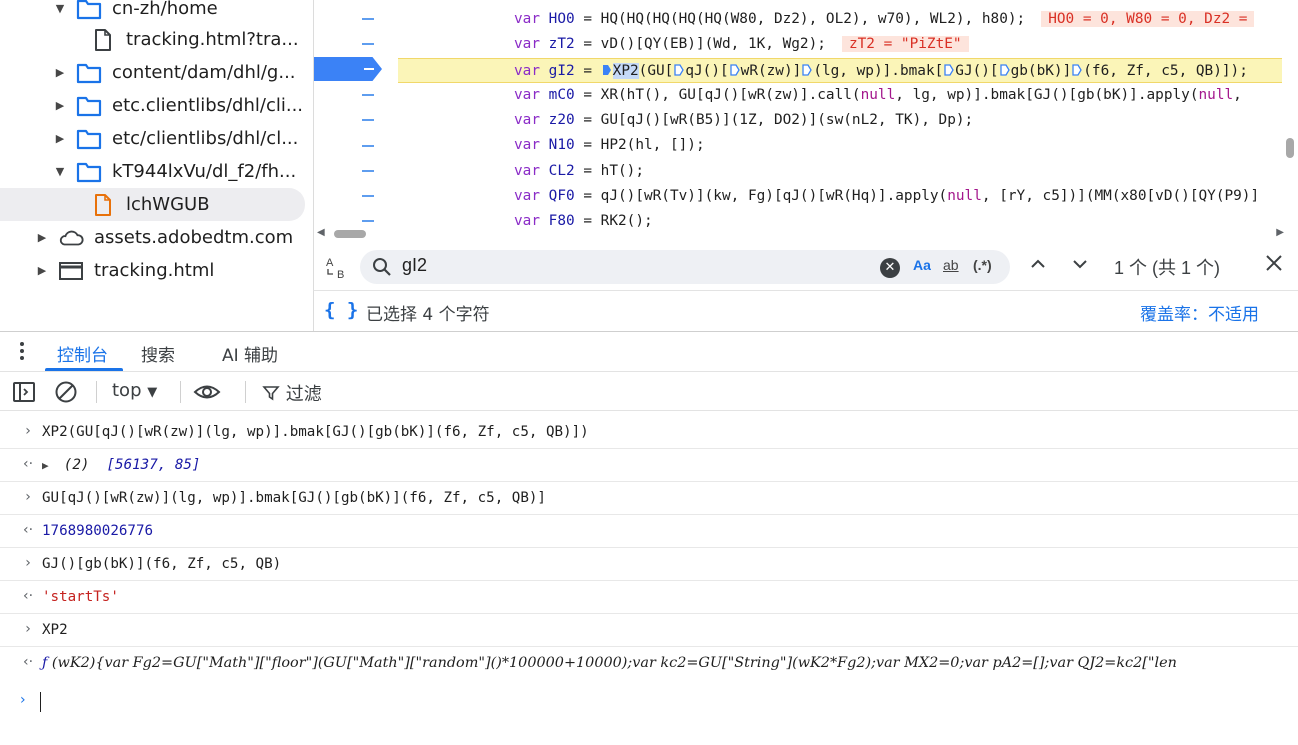 The width and height of the screenshot is (1298, 745). What do you see at coordinates (152, 237) in the screenshot?
I see `tree-item: ▶ assets.adobedtm.com` at bounding box center [152, 237].